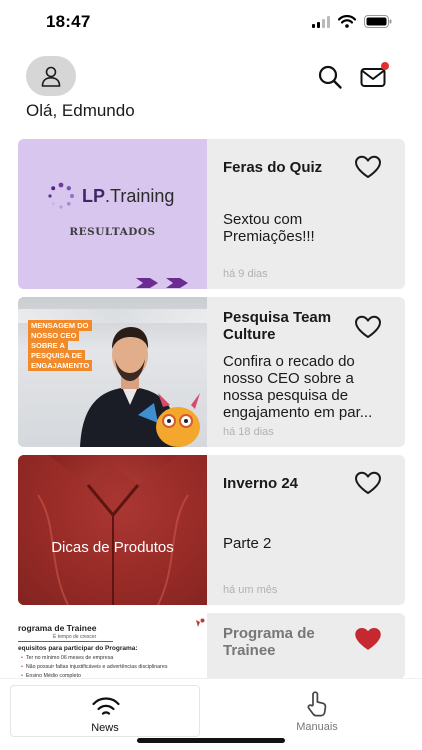  What do you see at coordinates (250, 590) in the screenshot?
I see `card-date: há um mês` at bounding box center [250, 590].